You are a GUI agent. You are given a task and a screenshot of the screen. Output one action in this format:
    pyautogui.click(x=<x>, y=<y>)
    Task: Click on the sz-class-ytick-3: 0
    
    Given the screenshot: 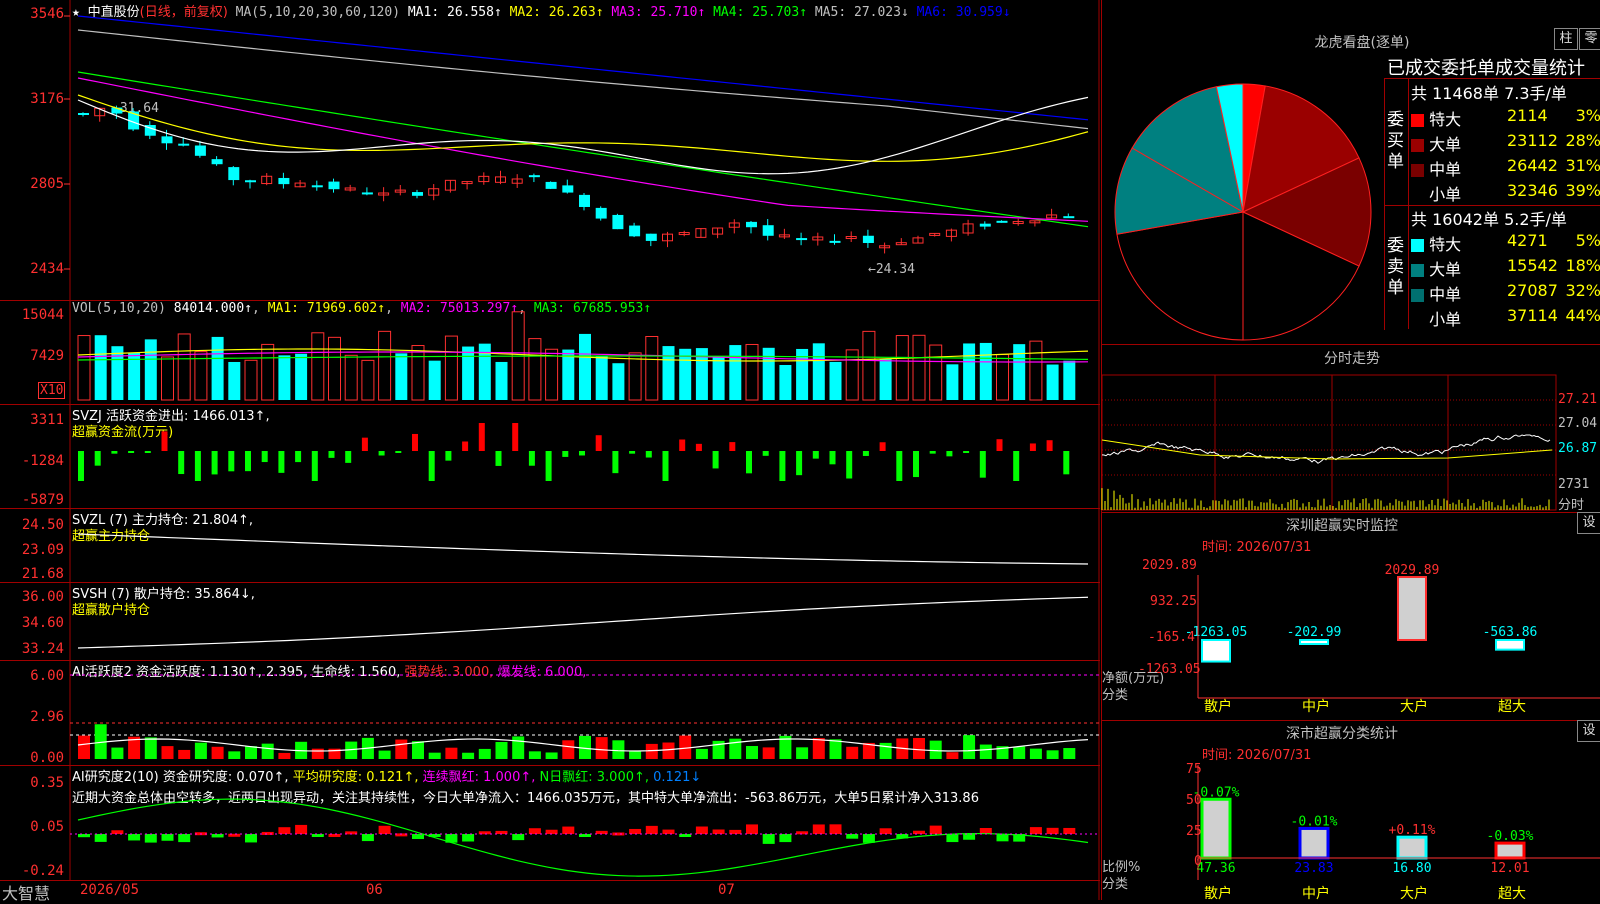 What is the action you would take?
    pyautogui.click(x=1198, y=861)
    